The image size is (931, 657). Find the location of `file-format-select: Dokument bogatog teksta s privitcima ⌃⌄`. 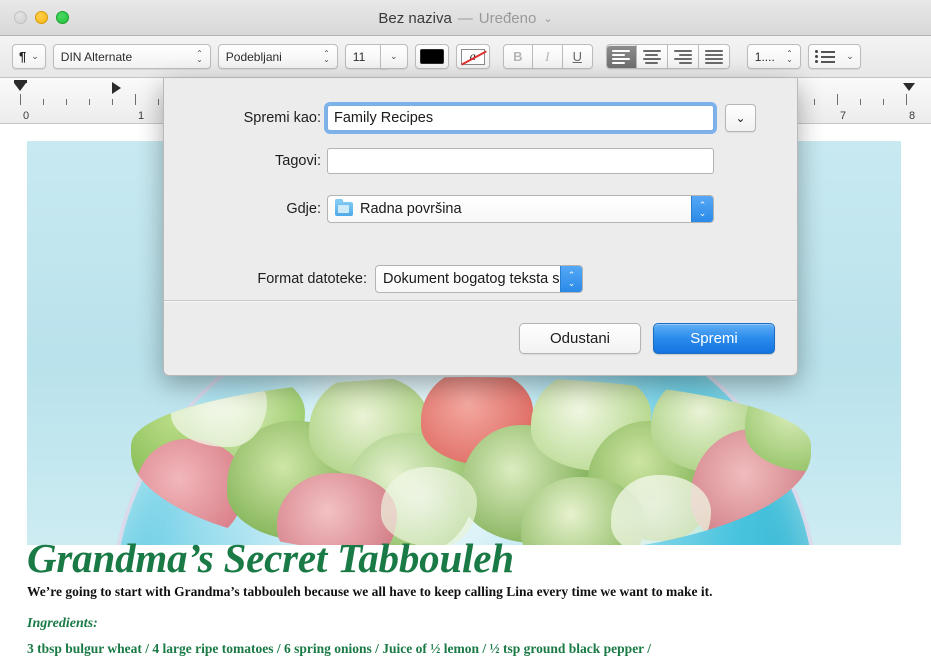

file-format-select: Dokument bogatog teksta s privitcima ⌃⌄ is located at coordinates (479, 279).